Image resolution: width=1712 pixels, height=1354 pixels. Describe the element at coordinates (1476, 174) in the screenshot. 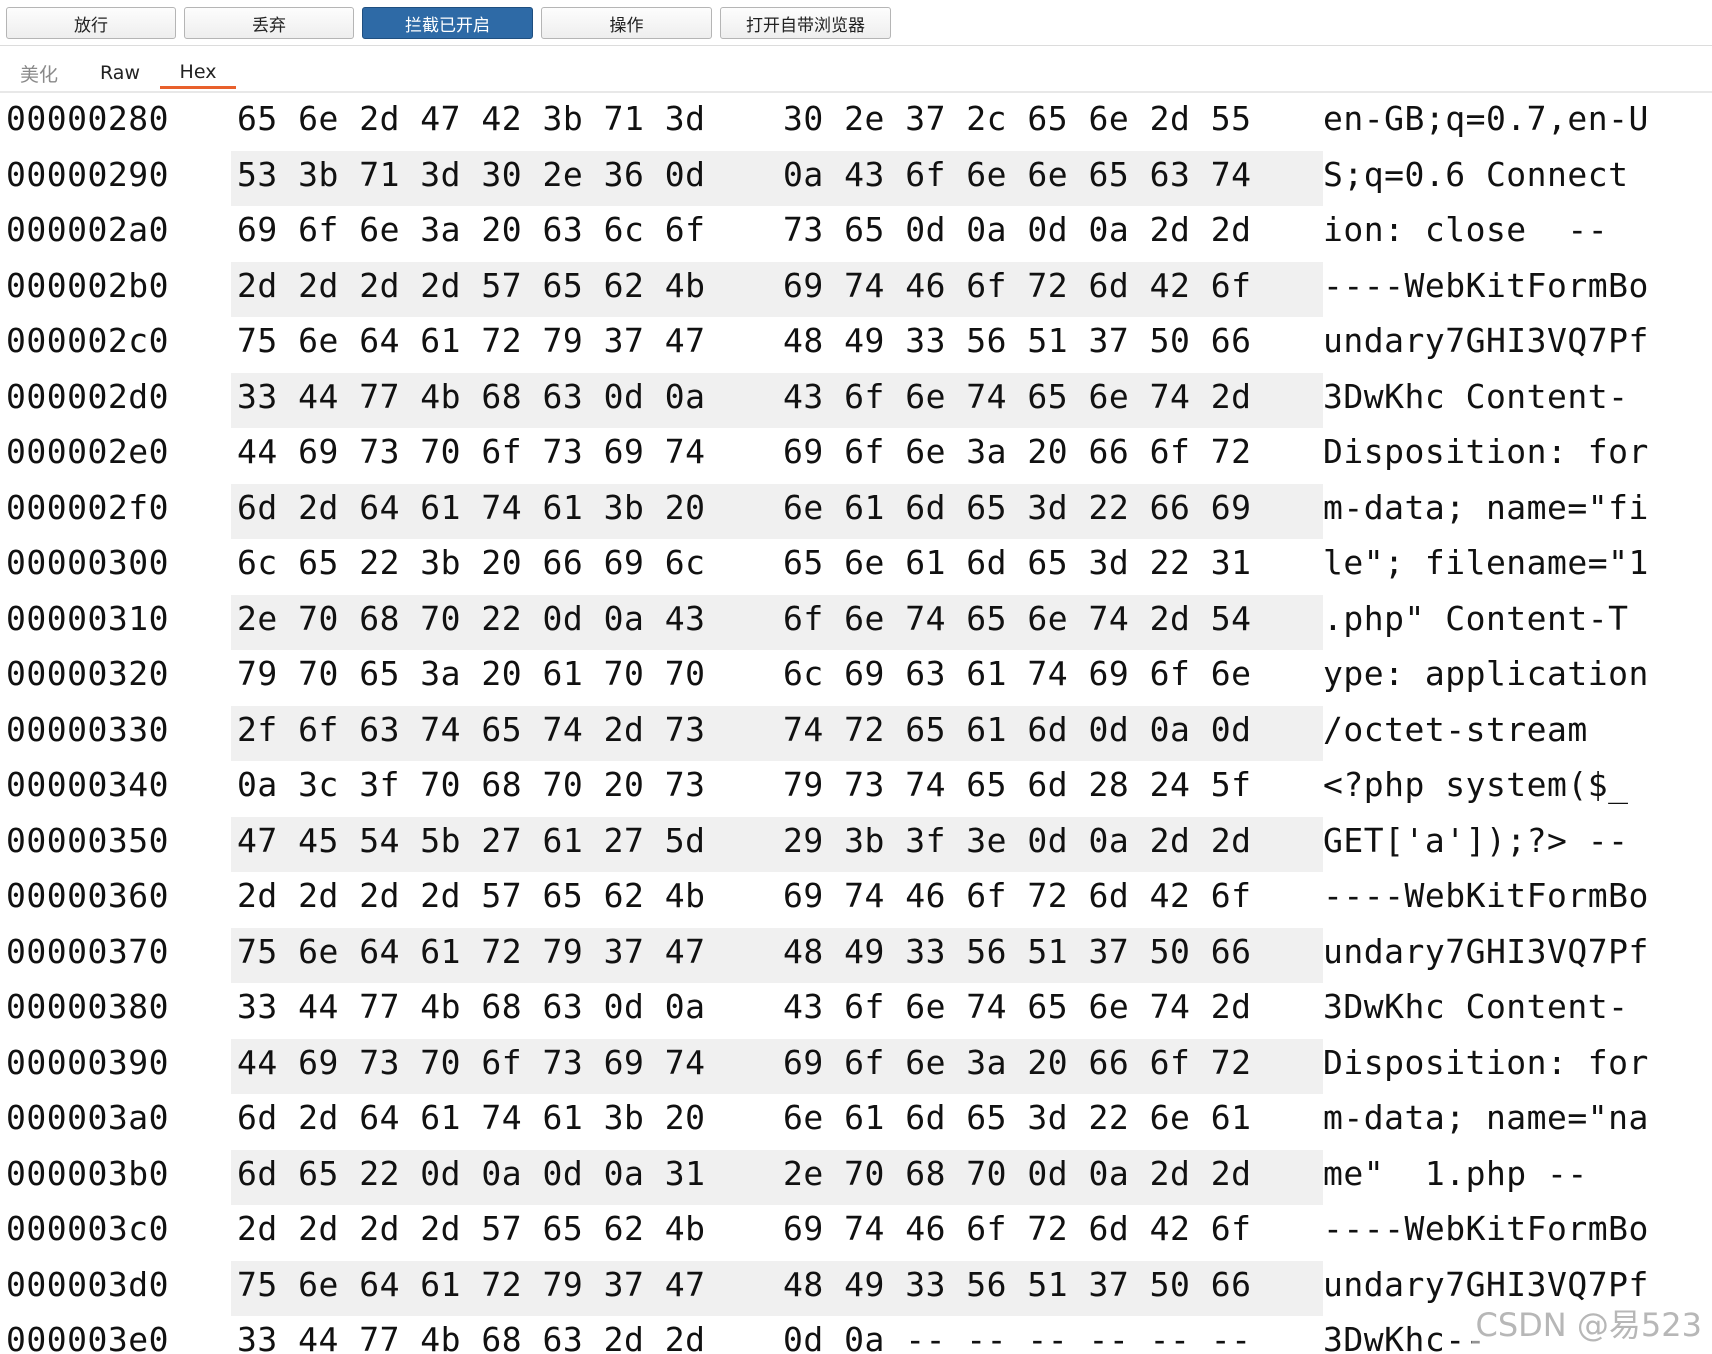

I see `ascii-text: S;q=0.6 Connect` at that location.